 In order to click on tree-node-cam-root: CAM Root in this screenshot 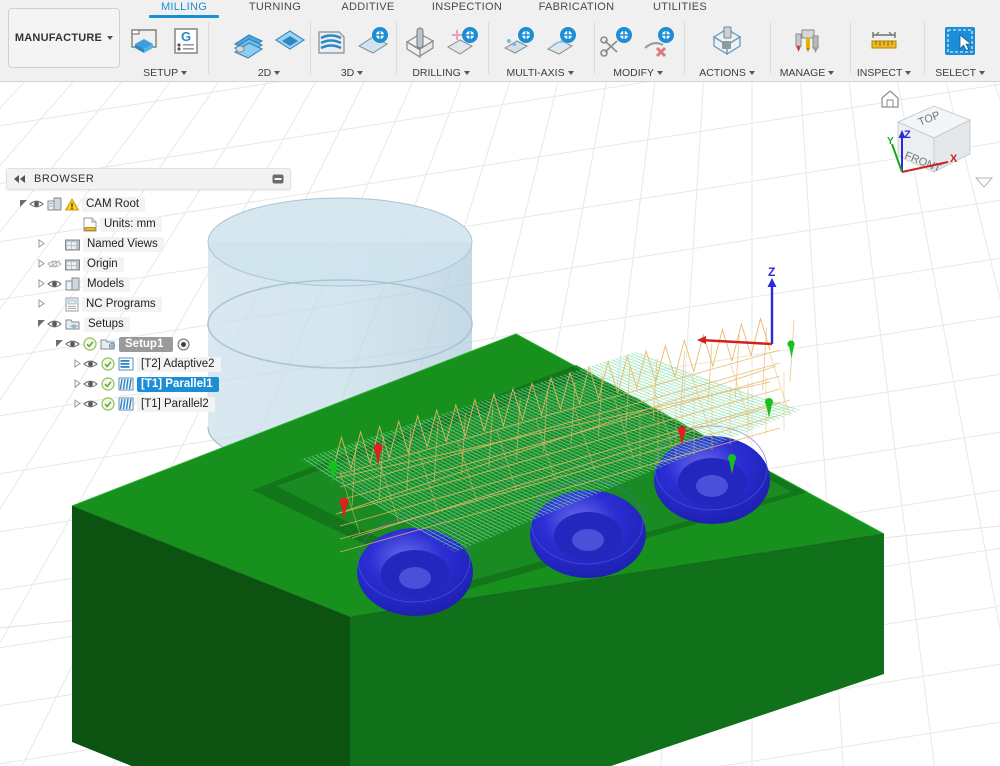, I will do `click(148, 204)`.